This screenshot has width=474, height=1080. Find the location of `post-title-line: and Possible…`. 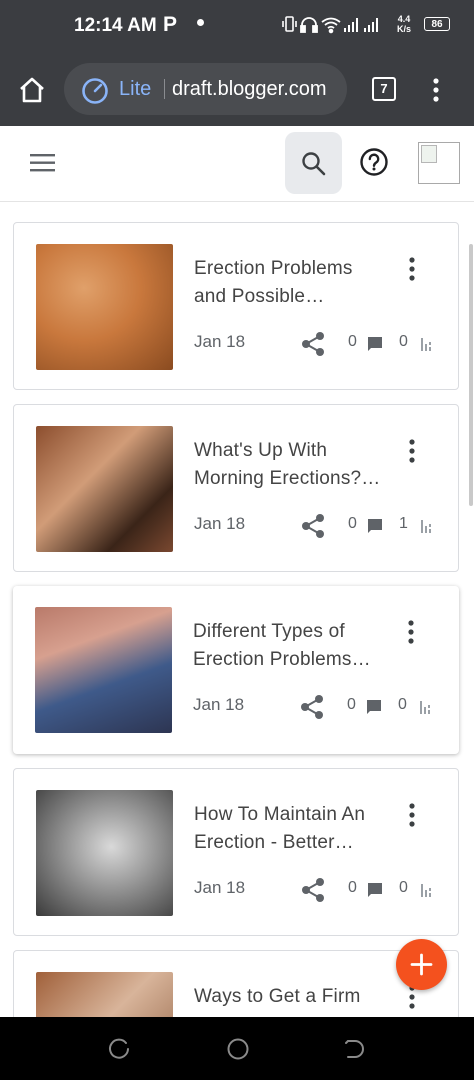

post-title-line: and Possible… is located at coordinates (259, 296).